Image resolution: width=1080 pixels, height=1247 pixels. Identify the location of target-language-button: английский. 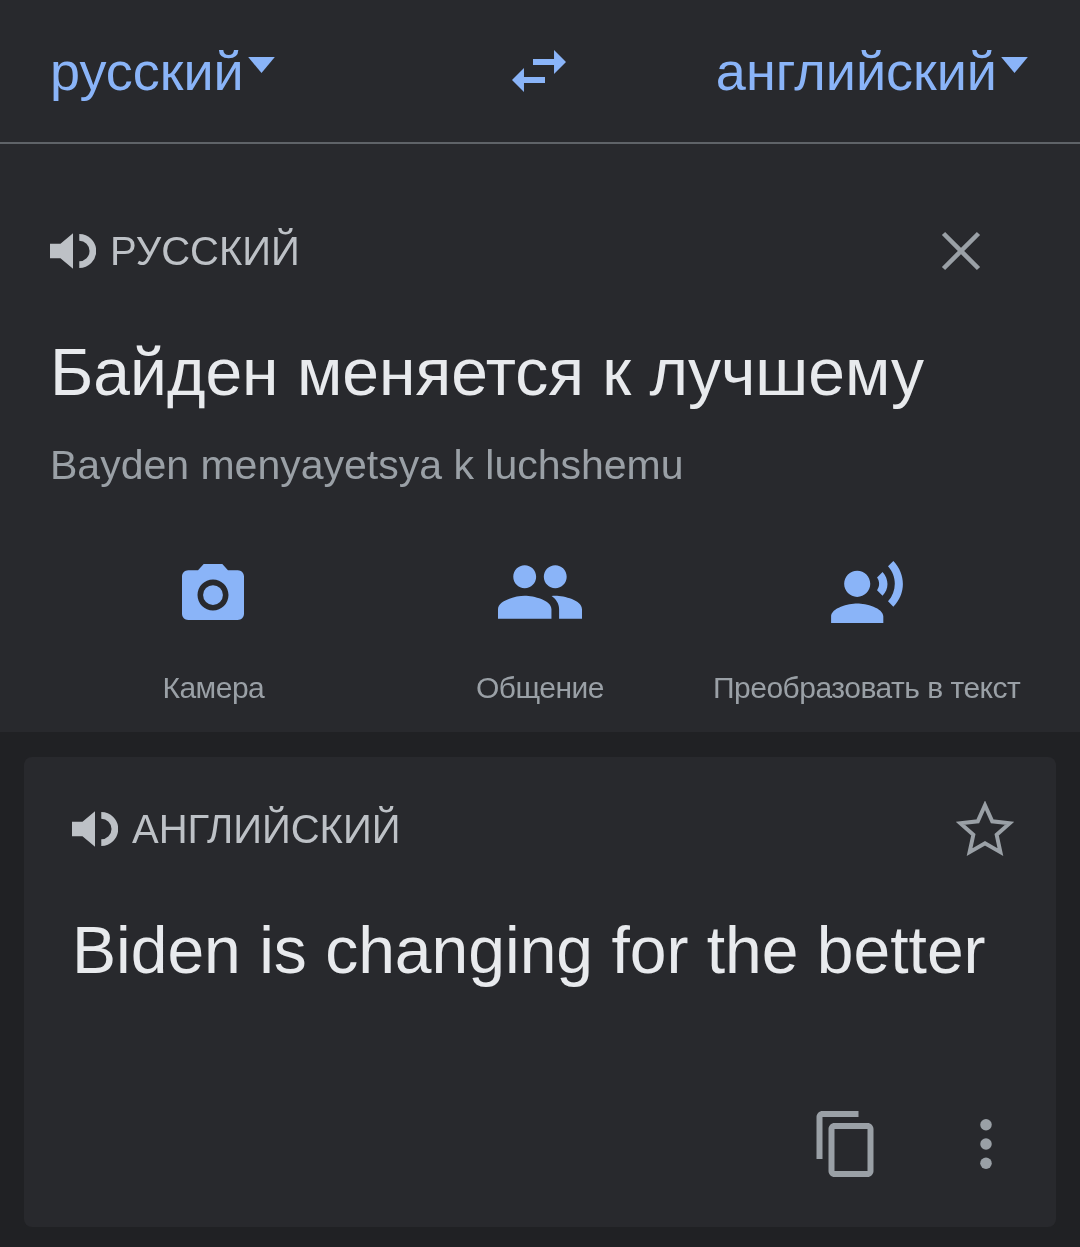
(871, 71).